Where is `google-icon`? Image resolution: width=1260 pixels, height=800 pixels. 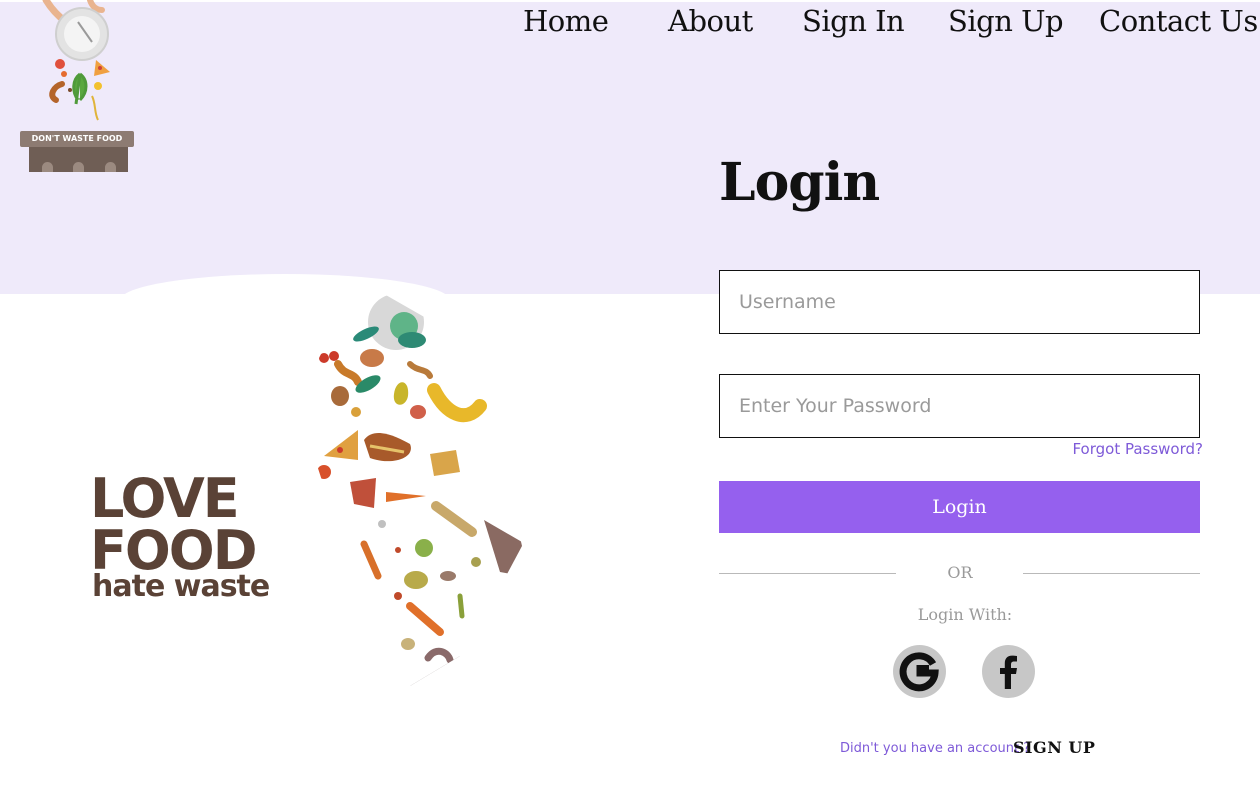 google-icon is located at coordinates (919, 672).